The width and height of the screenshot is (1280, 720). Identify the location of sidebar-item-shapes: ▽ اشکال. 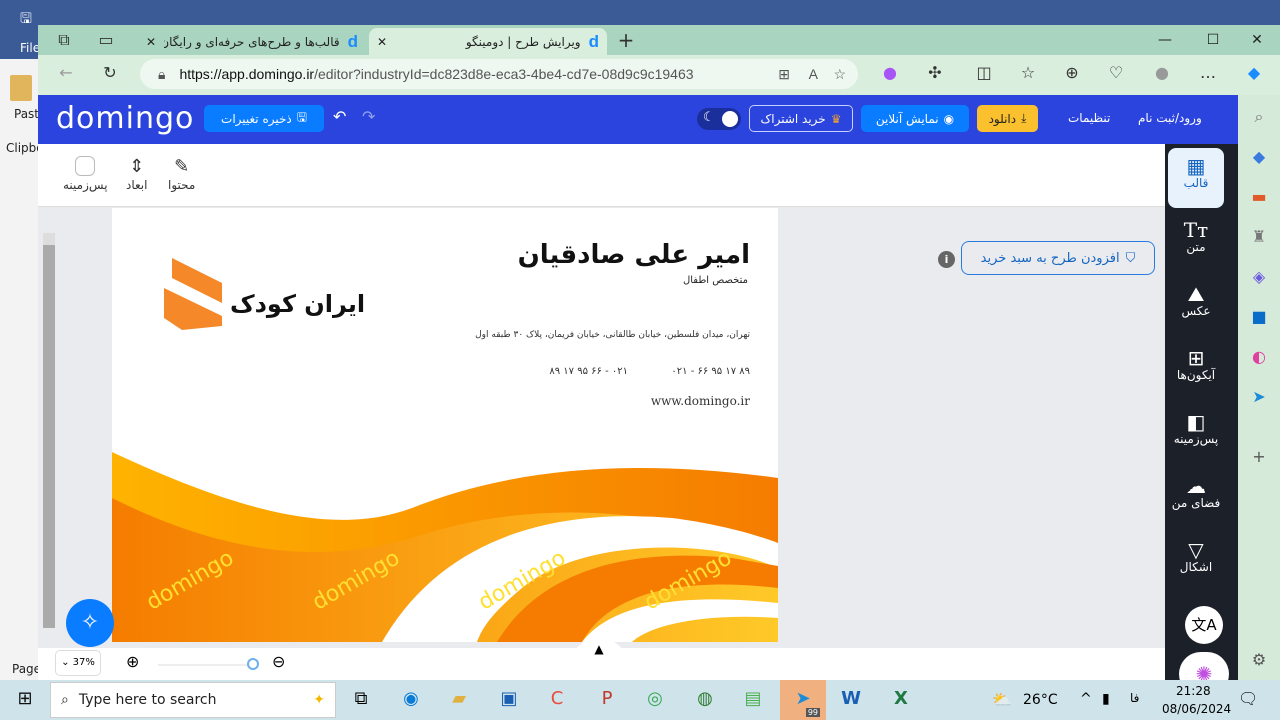
(1196, 562).